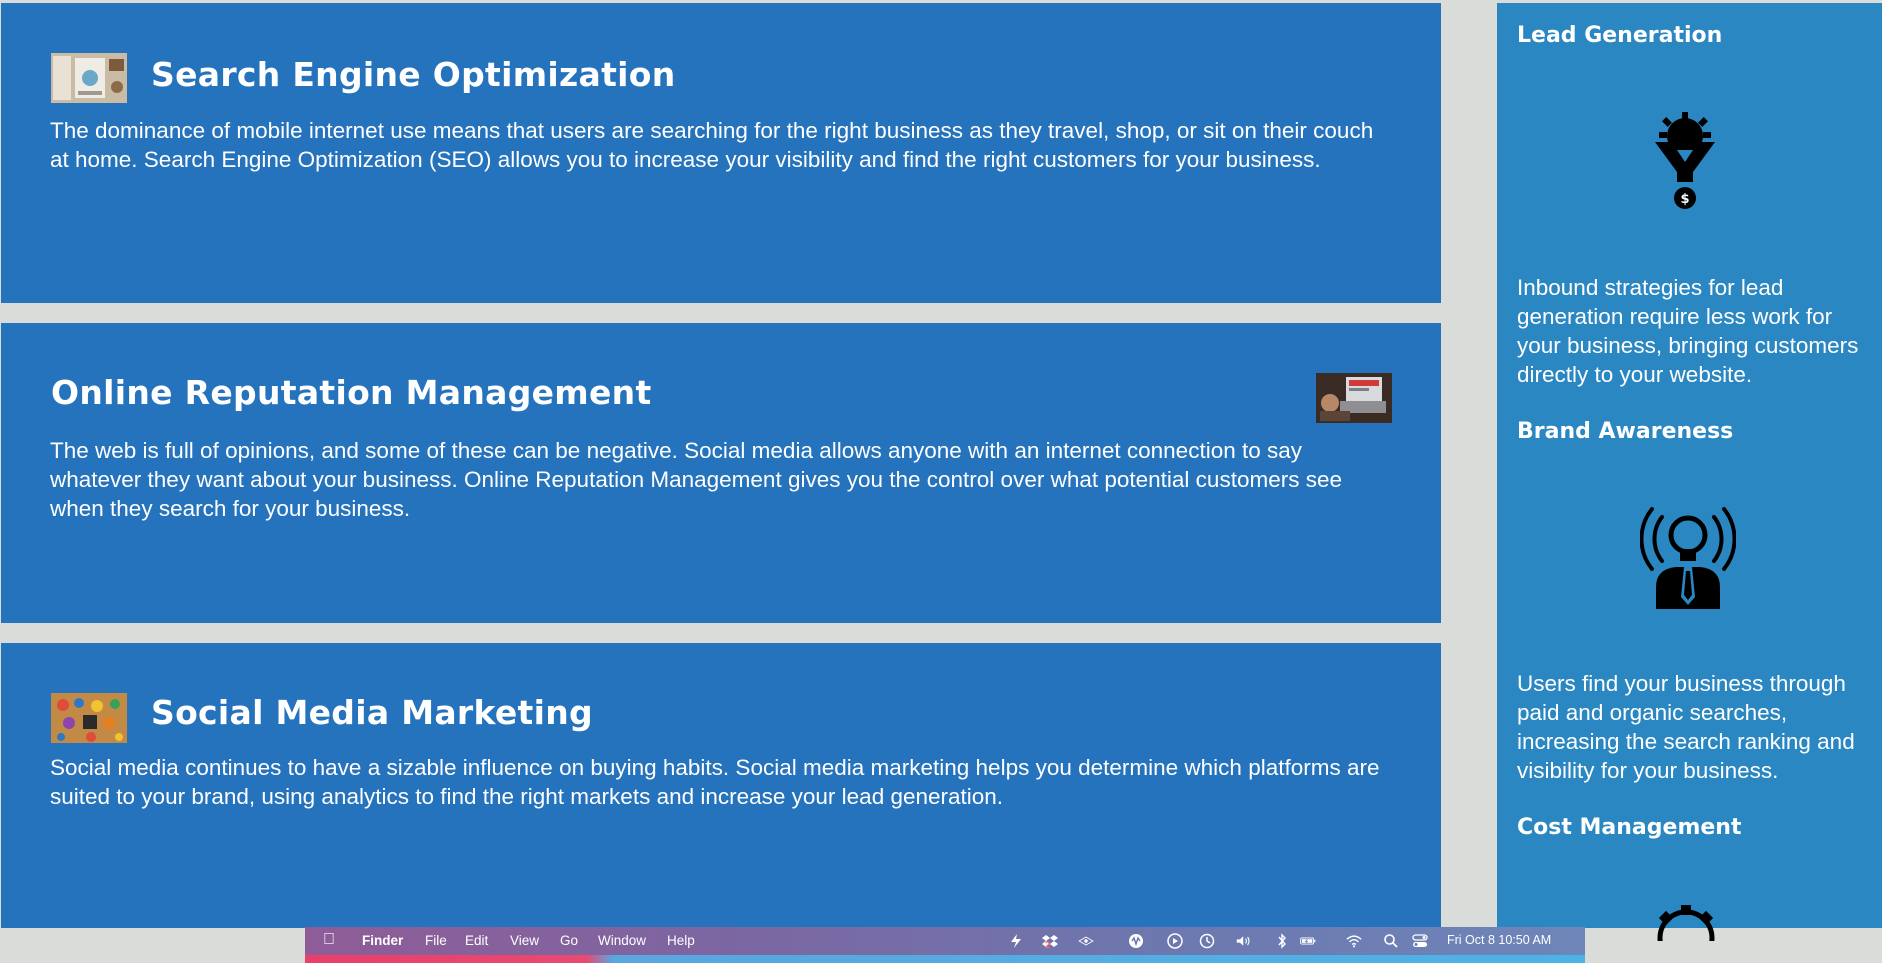 The width and height of the screenshot is (1882, 963). What do you see at coordinates (1246, 941) in the screenshot?
I see `volume-icon` at bounding box center [1246, 941].